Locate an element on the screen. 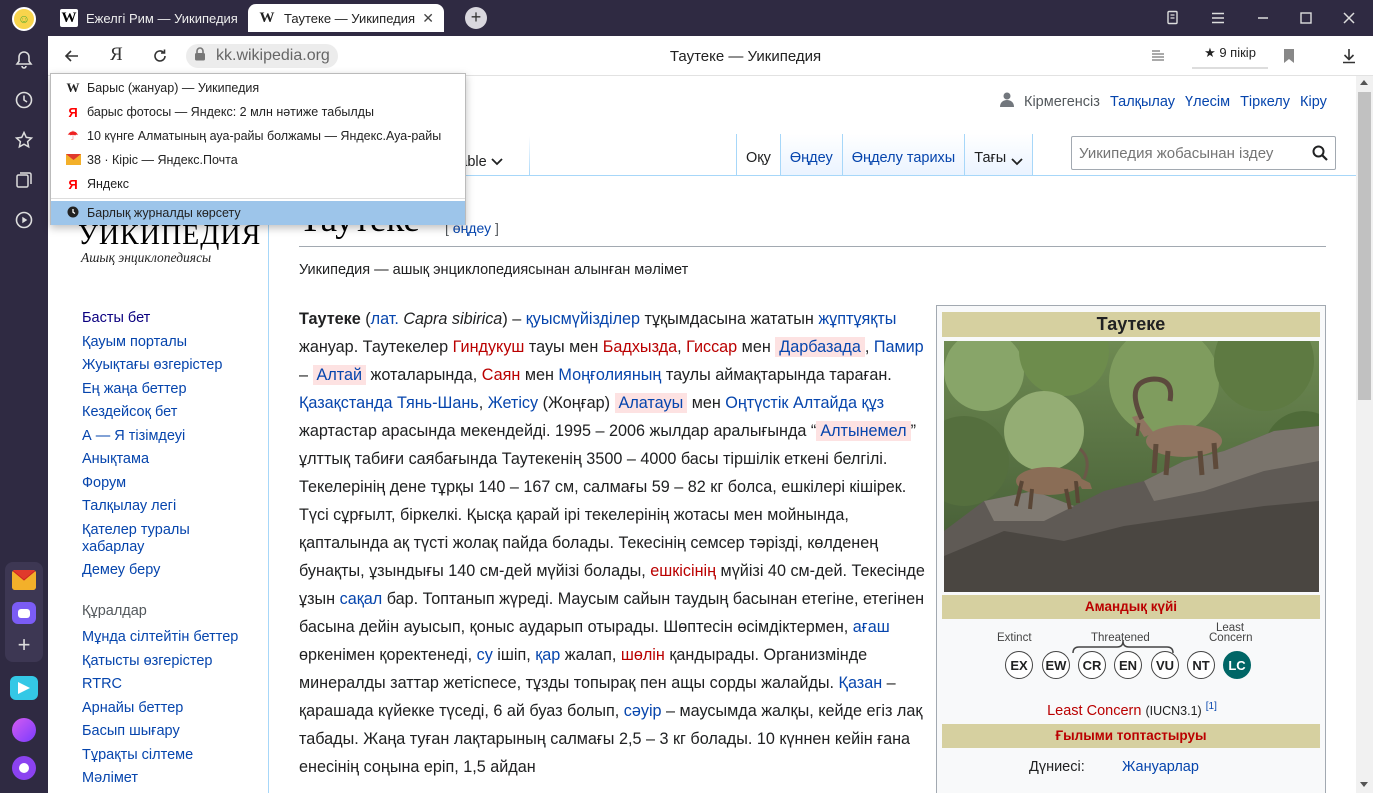 This screenshot has height=793, width=1373. link-gissar: Гиссар is located at coordinates (711, 347).